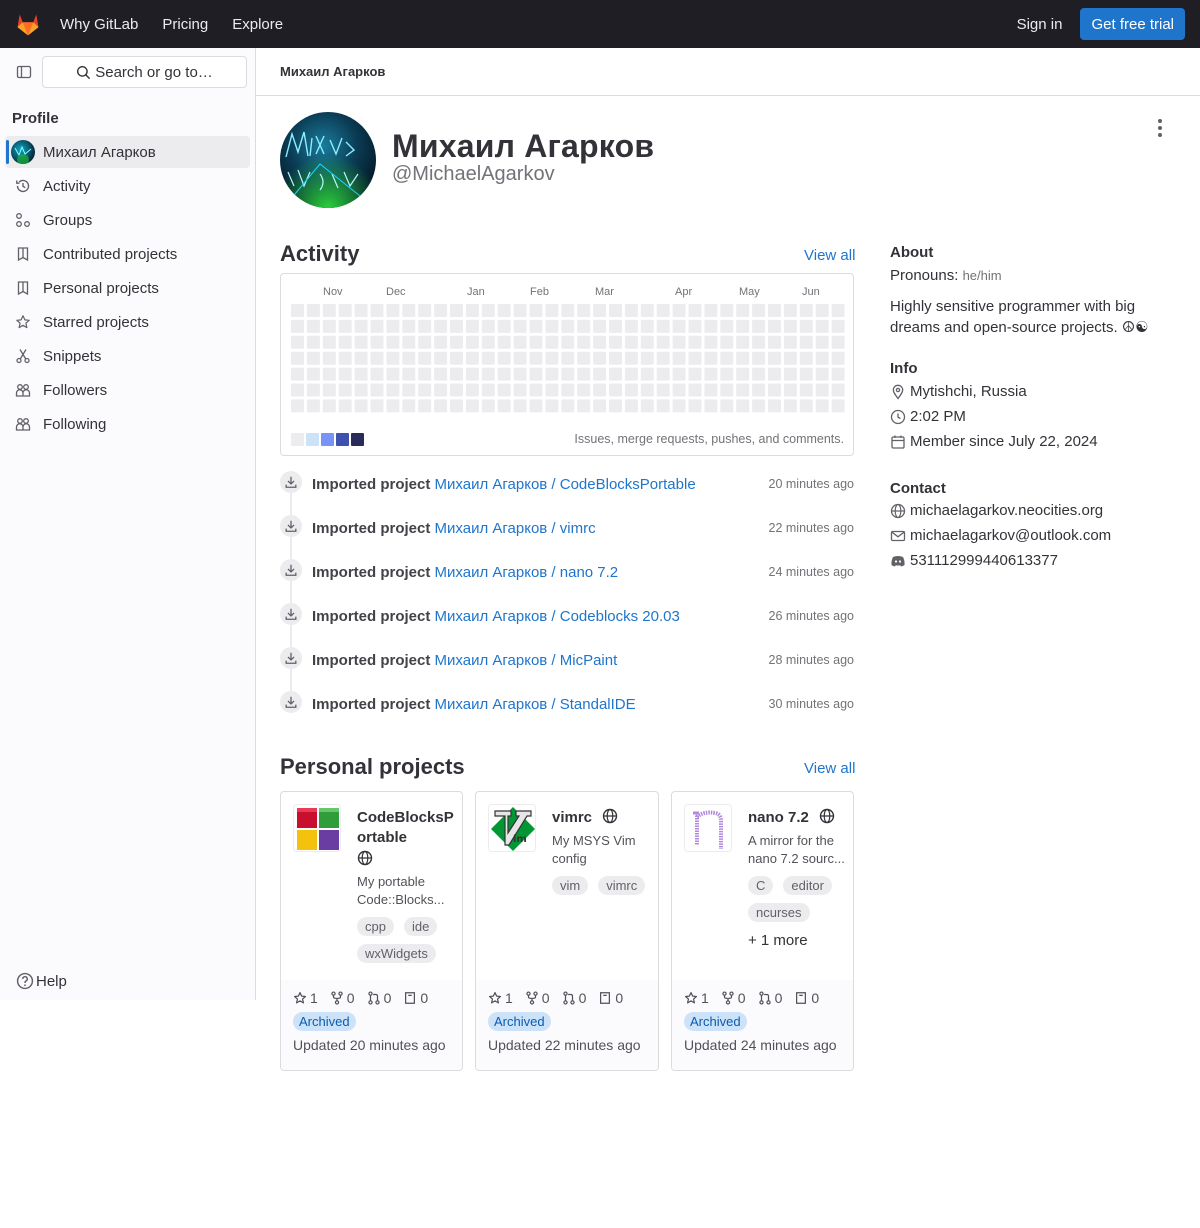 This screenshot has width=1200, height=1228. What do you see at coordinates (127, 254) in the screenshot?
I see `sidebar-item-contributed-projects: Contributed projects` at bounding box center [127, 254].